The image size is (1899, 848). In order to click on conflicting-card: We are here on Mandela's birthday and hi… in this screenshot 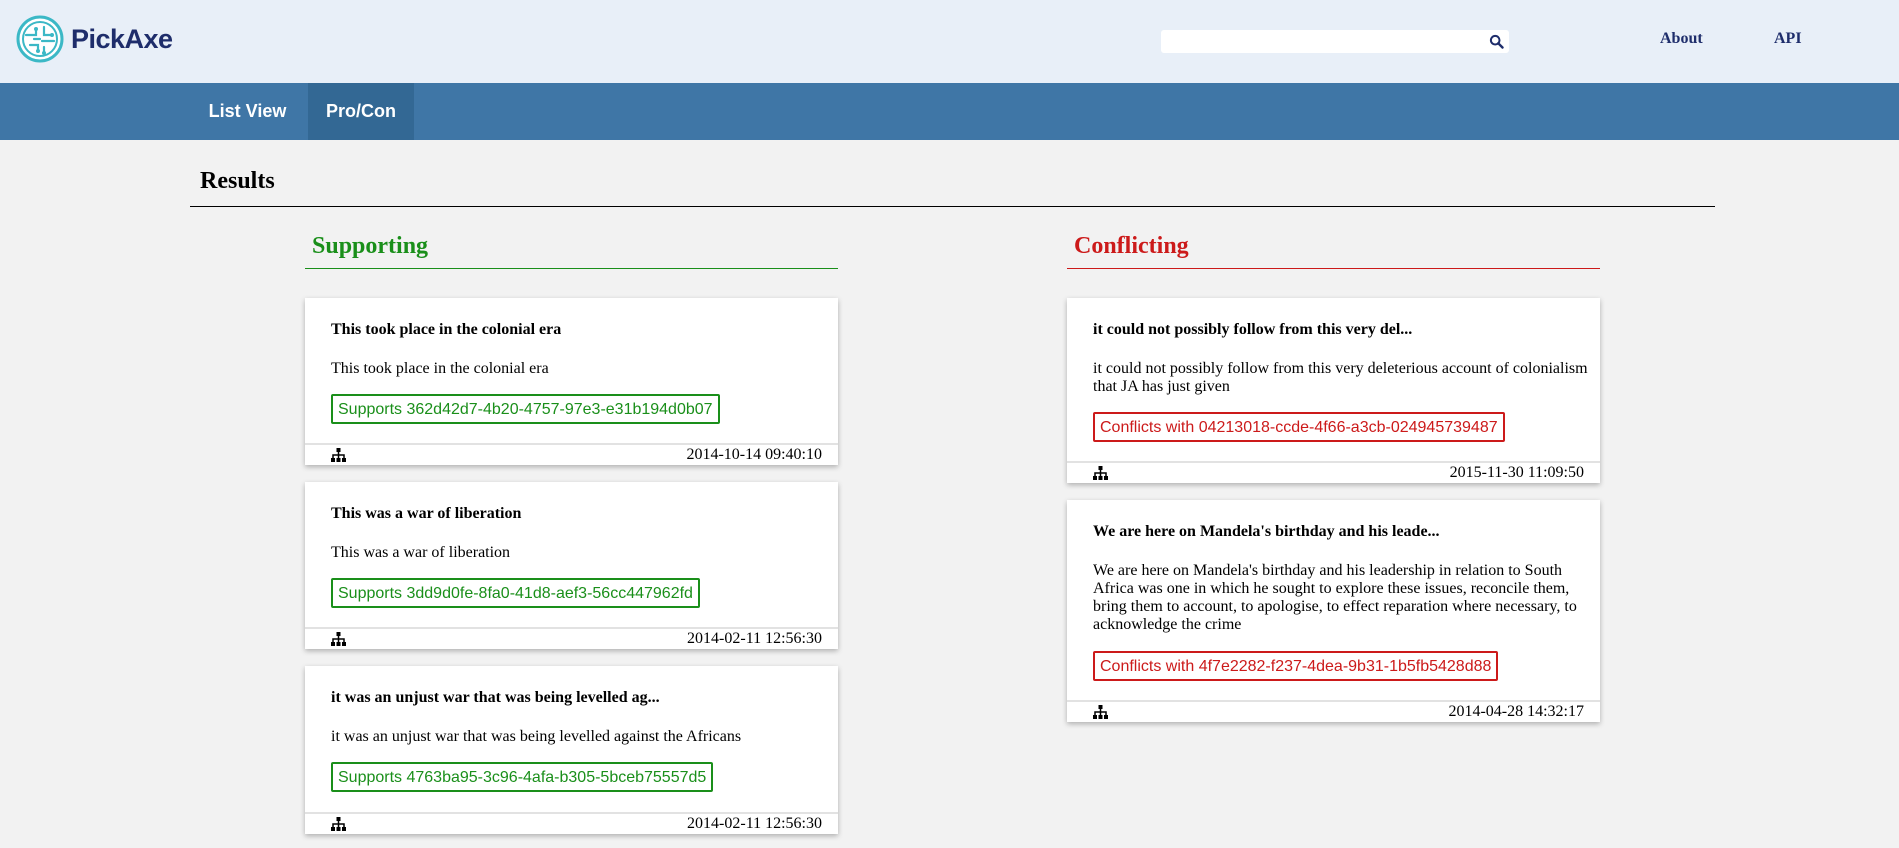, I will do `click(1333, 611)`.